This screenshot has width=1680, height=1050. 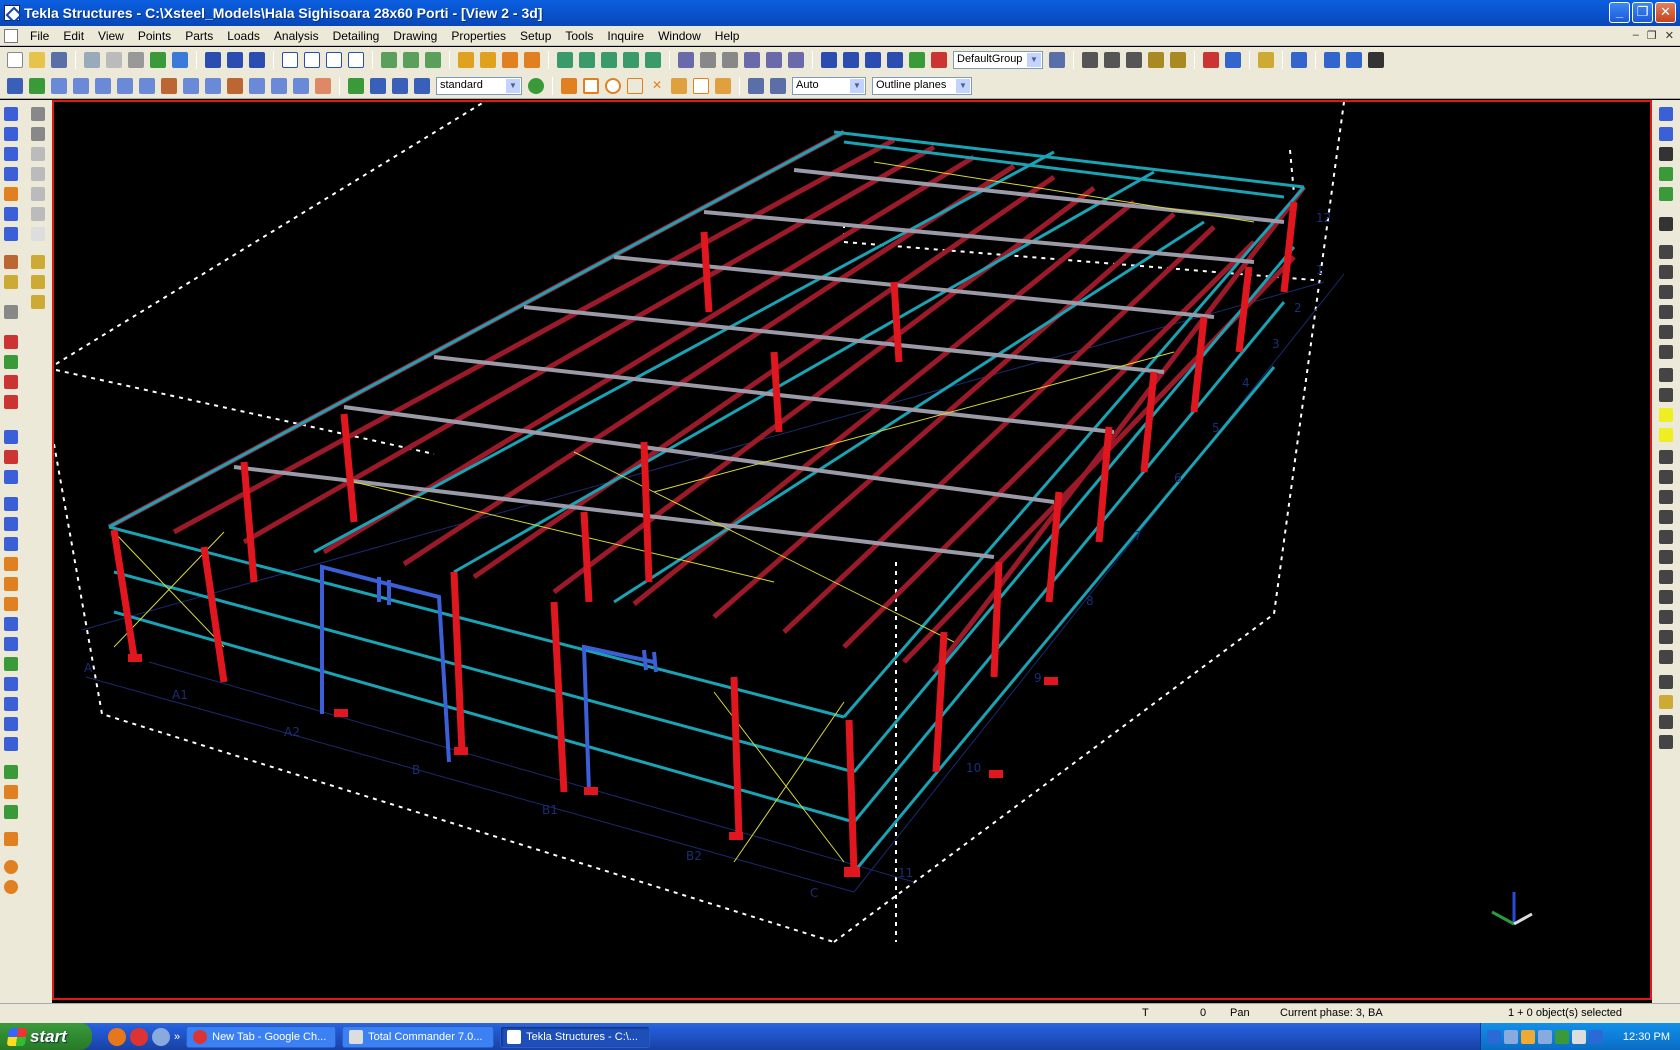 What do you see at coordinates (38, 262) in the screenshot?
I see `create-rebar-icon` at bounding box center [38, 262].